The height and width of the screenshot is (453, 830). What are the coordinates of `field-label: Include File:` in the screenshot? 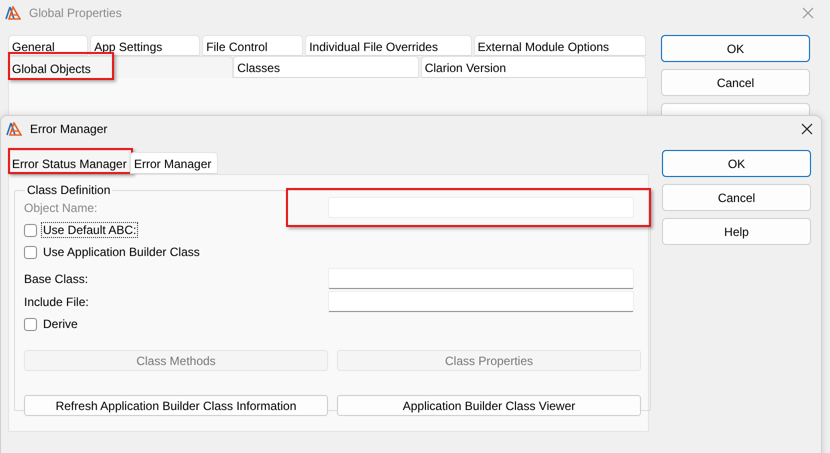 It's located at (57, 301).